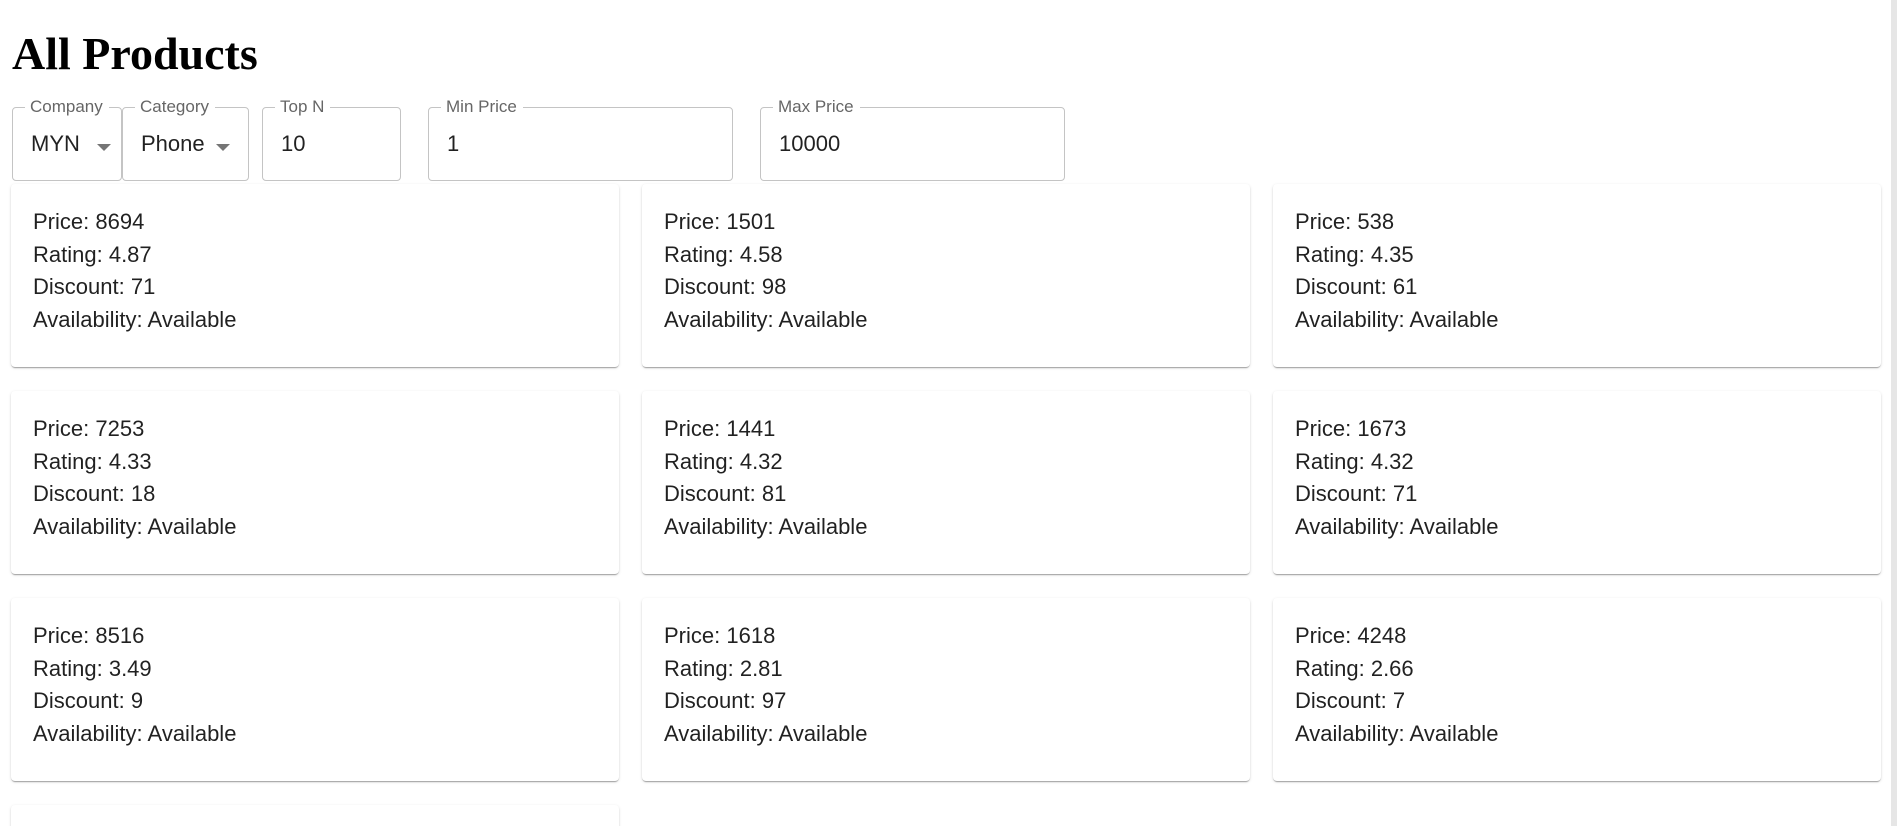  I want to click on product-rating: Rating: 4.58, so click(723, 254).